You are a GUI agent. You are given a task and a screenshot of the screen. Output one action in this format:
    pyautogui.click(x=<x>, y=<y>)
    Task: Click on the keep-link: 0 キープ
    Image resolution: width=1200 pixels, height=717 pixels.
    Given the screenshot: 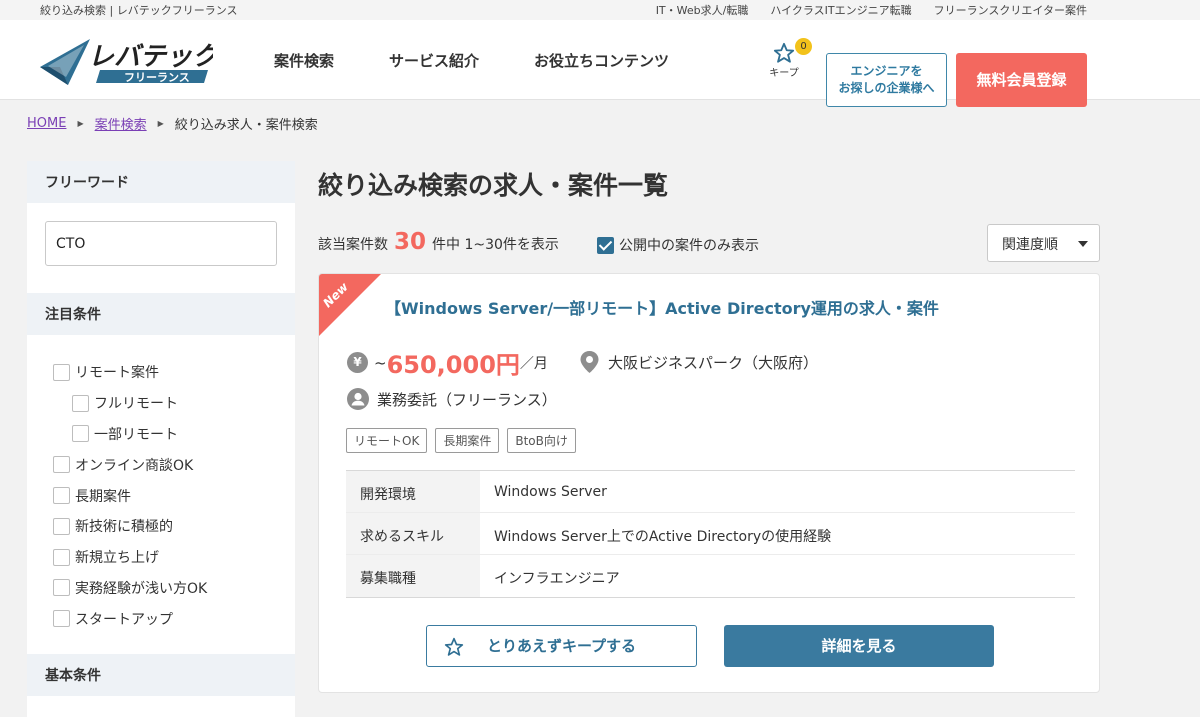 What is the action you would take?
    pyautogui.click(x=788, y=58)
    